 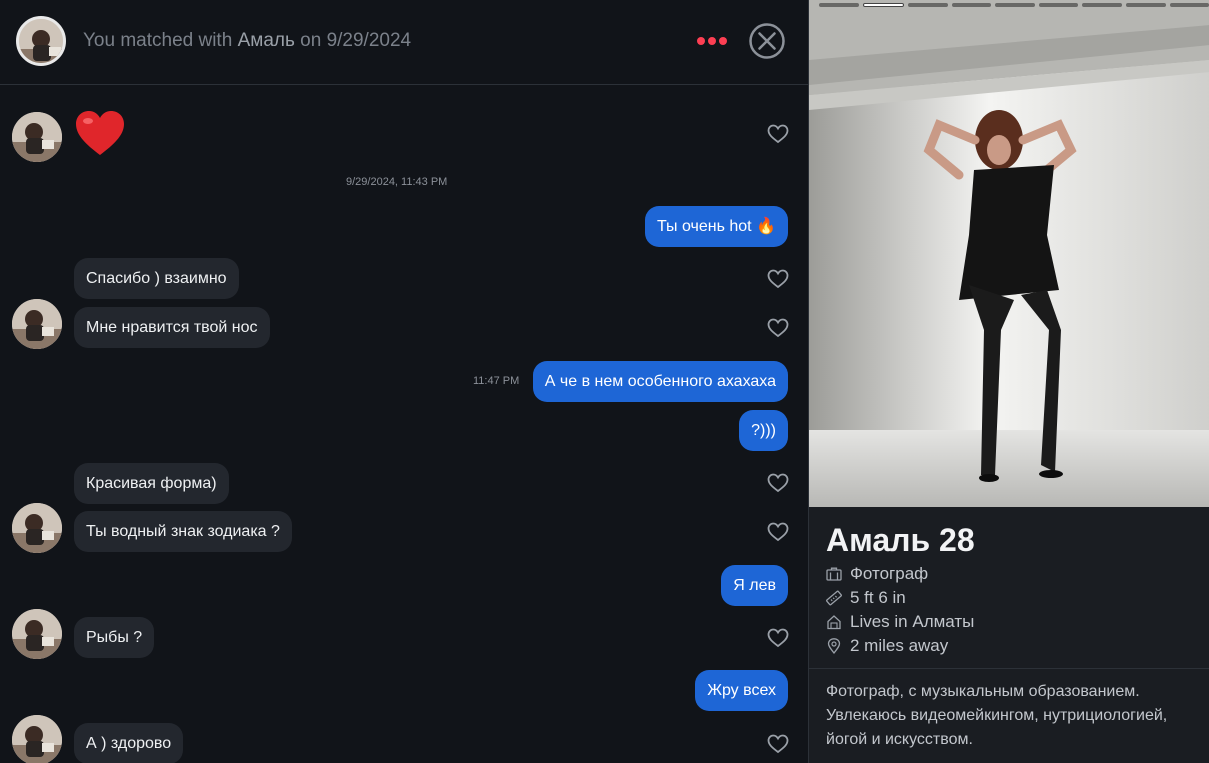 What do you see at coordinates (889, 573) in the screenshot?
I see `job-text: Фотограф` at bounding box center [889, 573].